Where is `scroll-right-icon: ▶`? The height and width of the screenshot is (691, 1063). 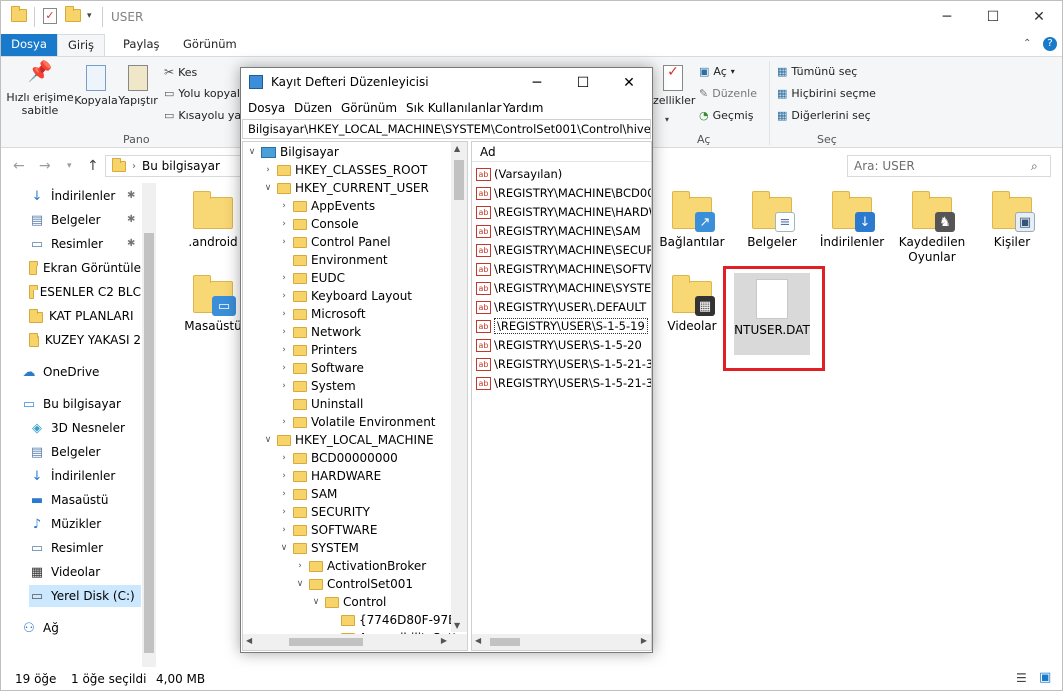
scroll-right-icon: ▶ is located at coordinates (444, 640).